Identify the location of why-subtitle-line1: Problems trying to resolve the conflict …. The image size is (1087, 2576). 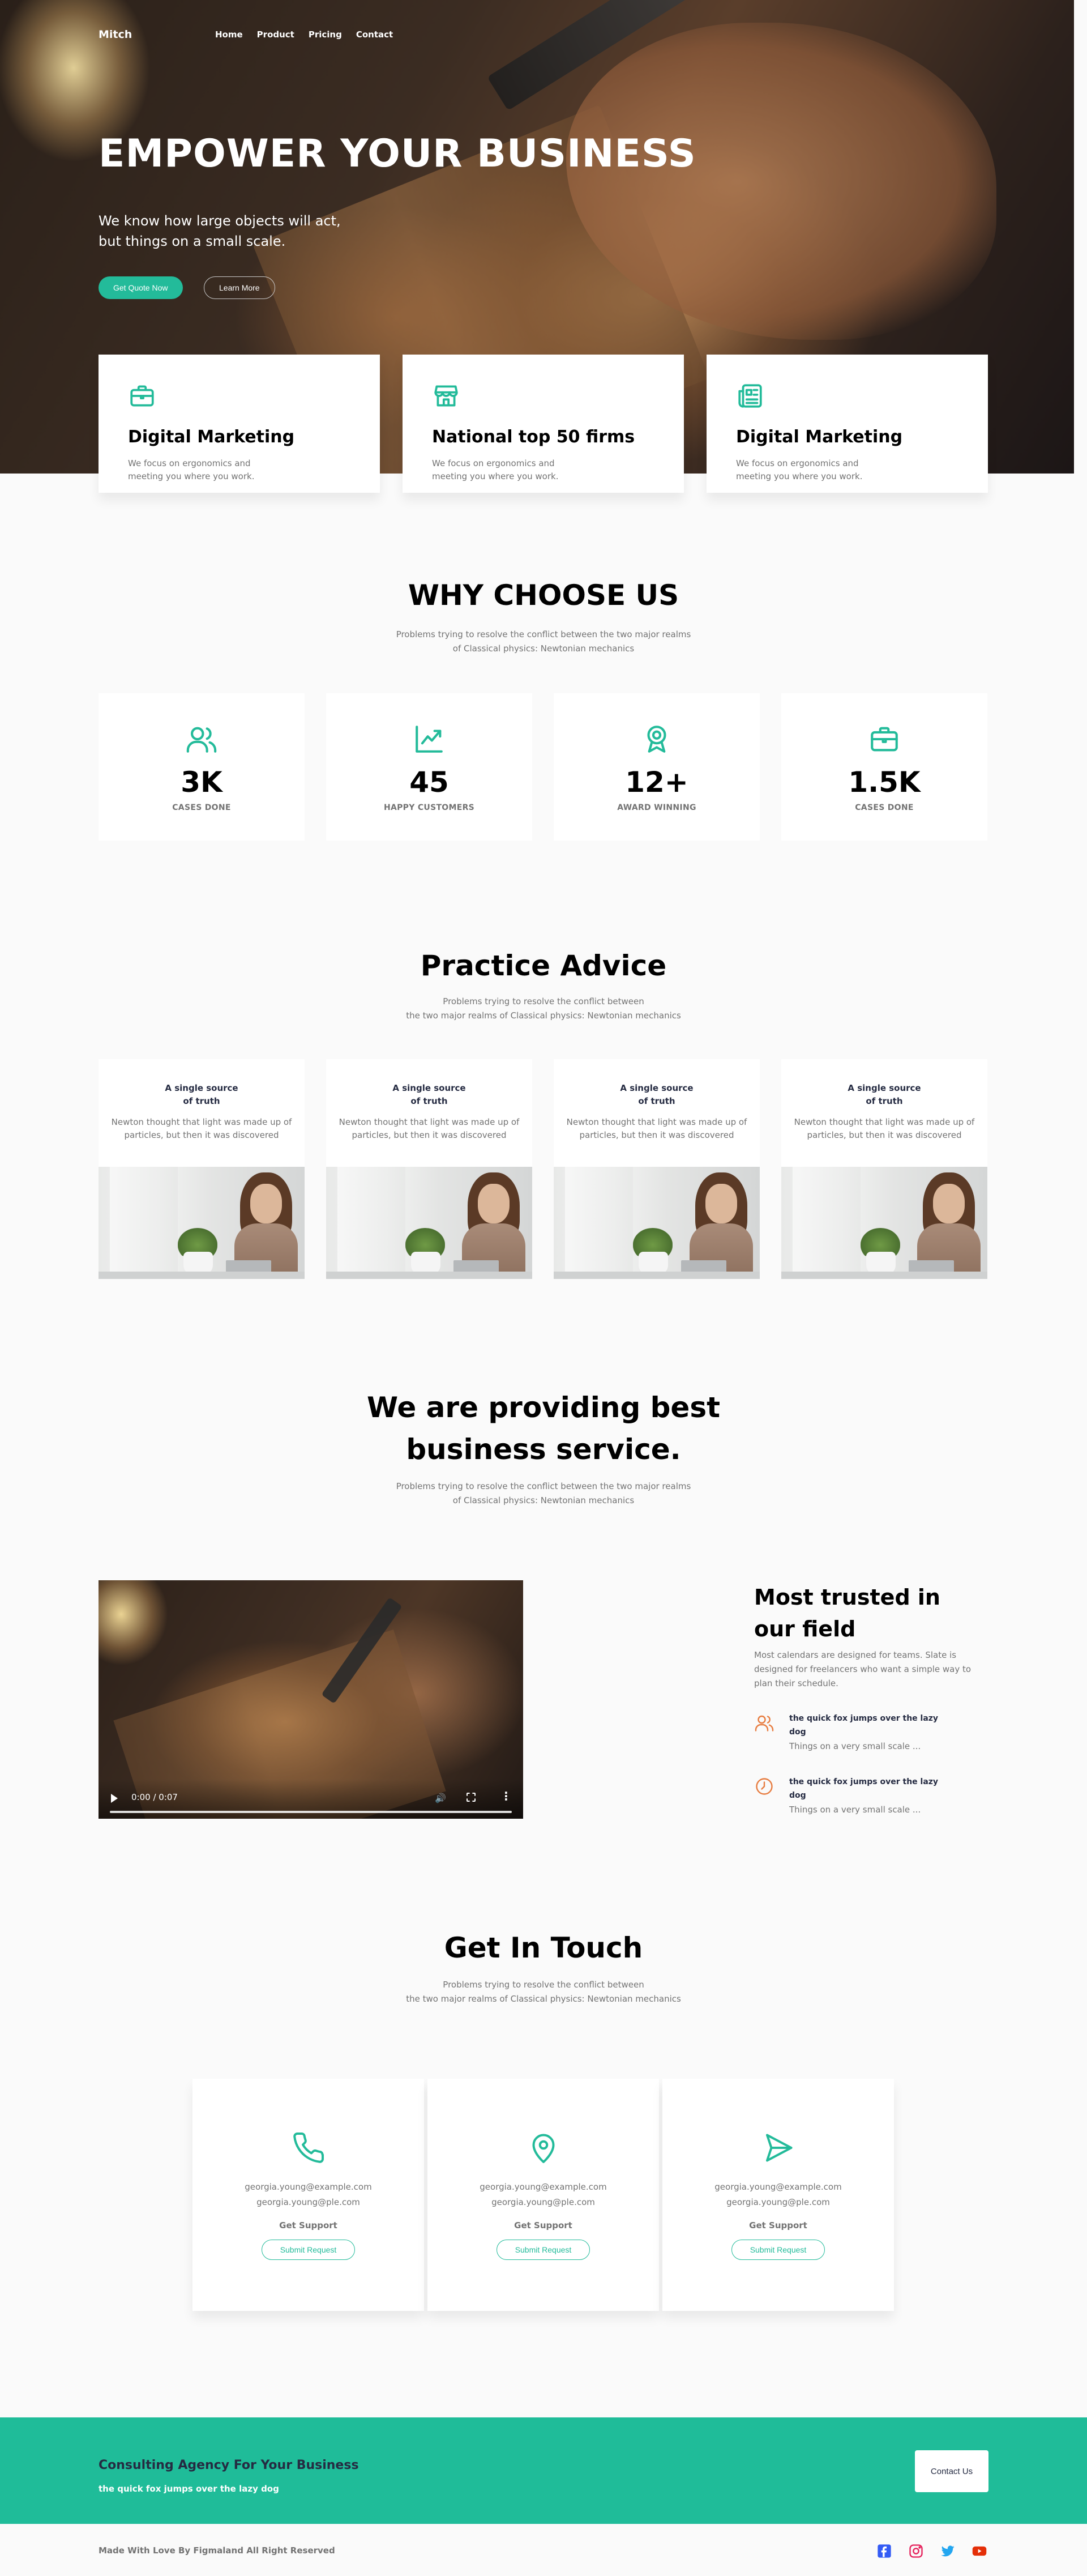
(543, 634).